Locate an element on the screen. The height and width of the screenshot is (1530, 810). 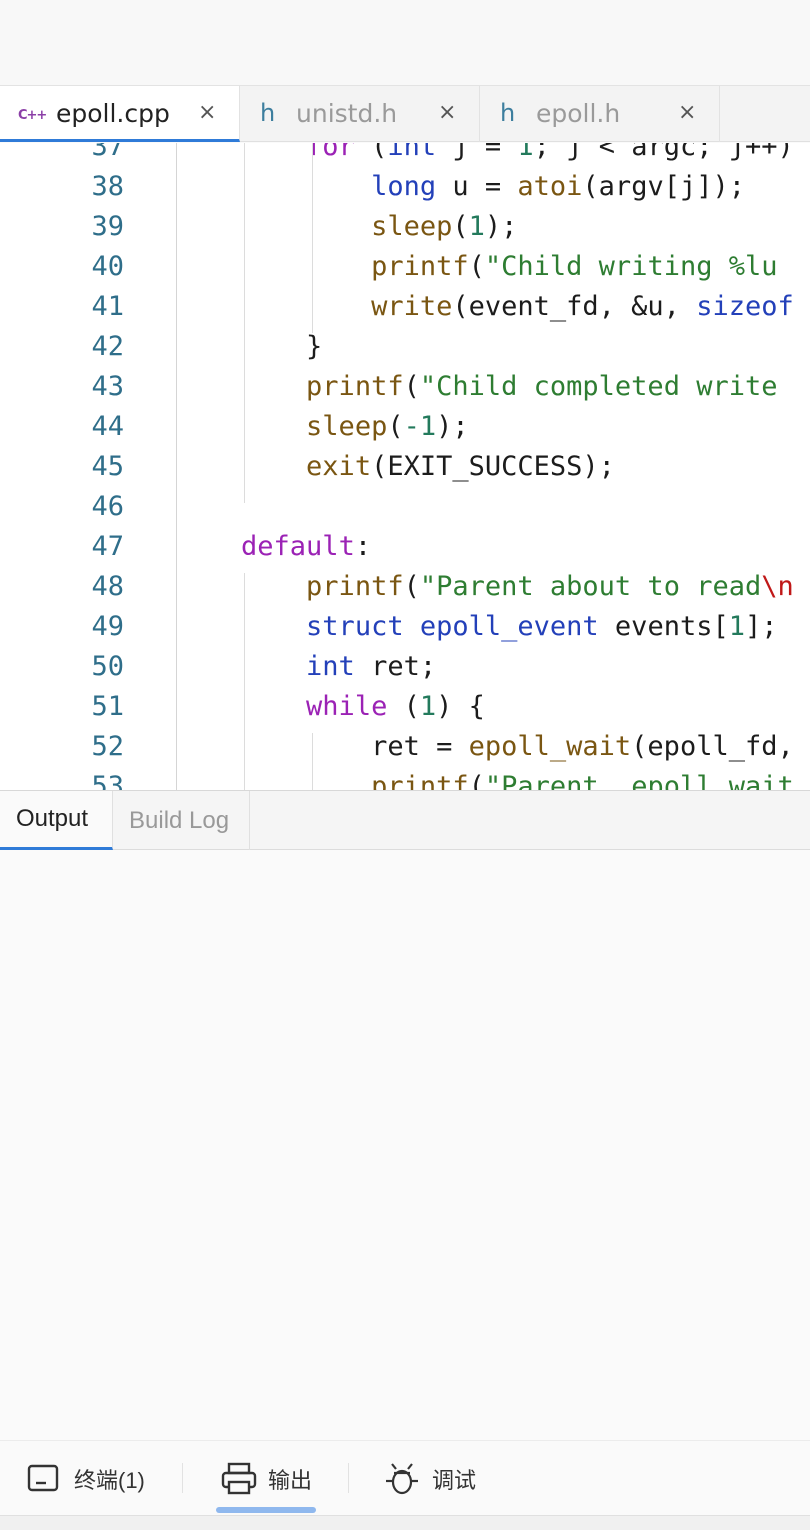
code-line: 52 ret = epoll_wait(epoll_fd, is located at coordinates (405, 749).